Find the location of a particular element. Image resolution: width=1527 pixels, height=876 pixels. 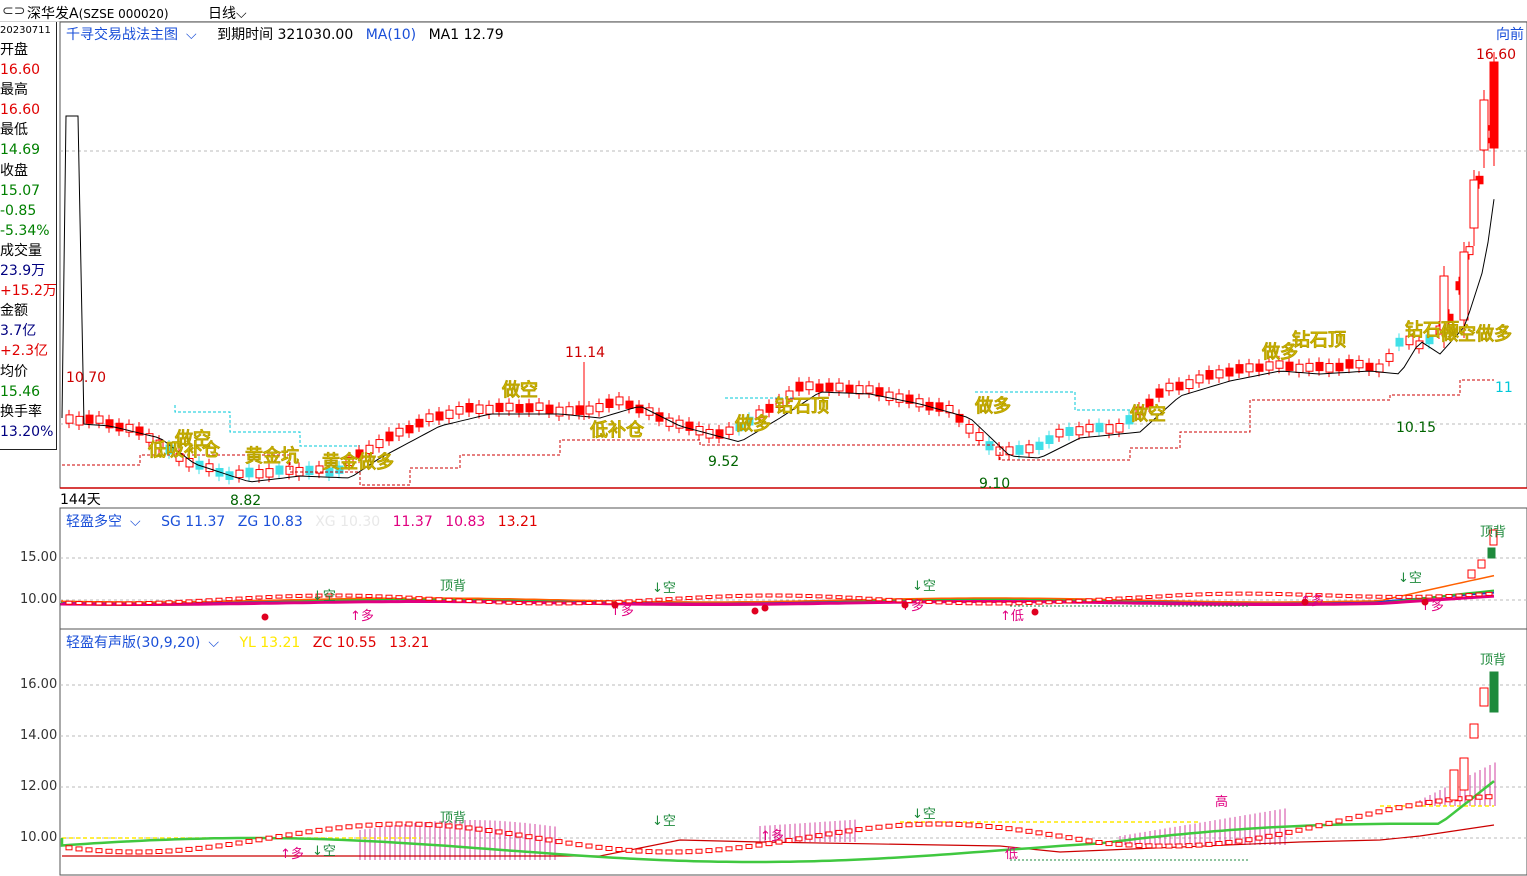

signal-label: 做多 is located at coordinates (992, 406).